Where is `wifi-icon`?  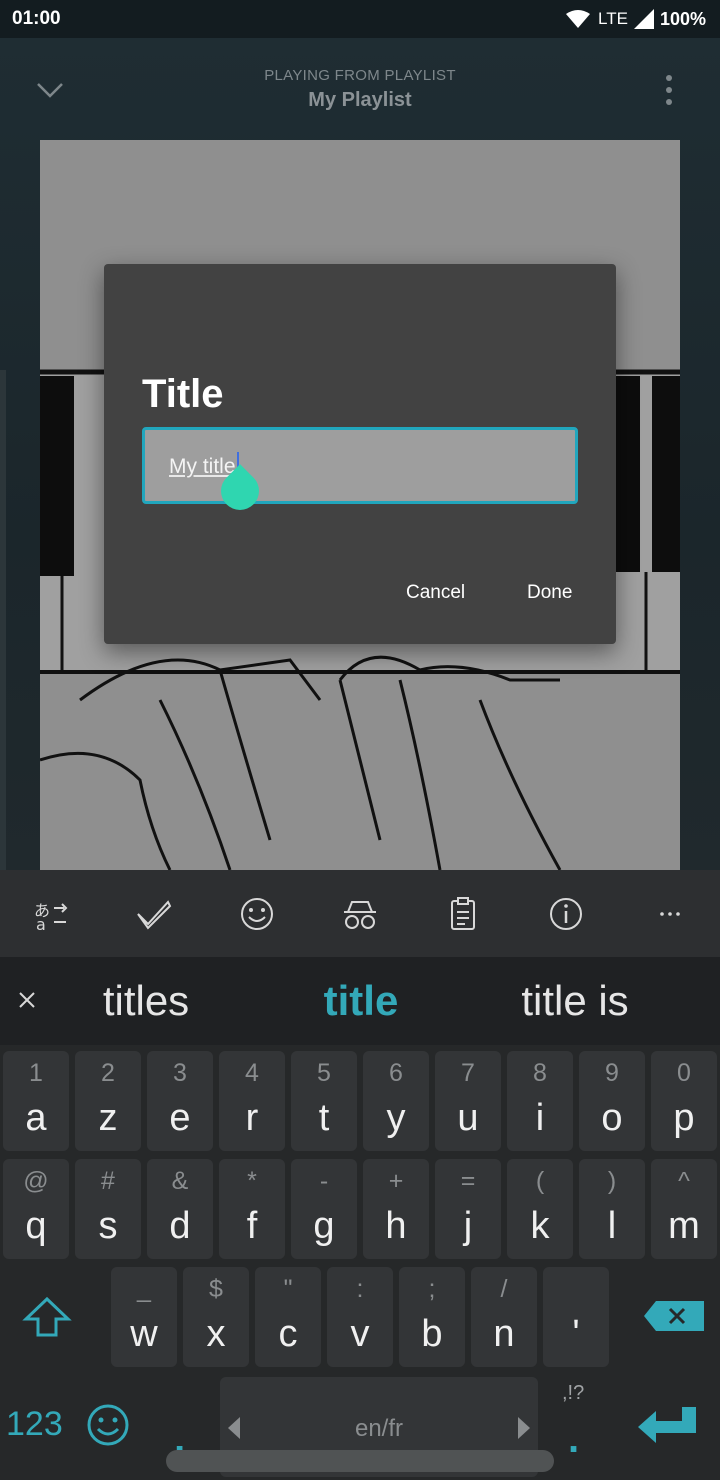 wifi-icon is located at coordinates (578, 19).